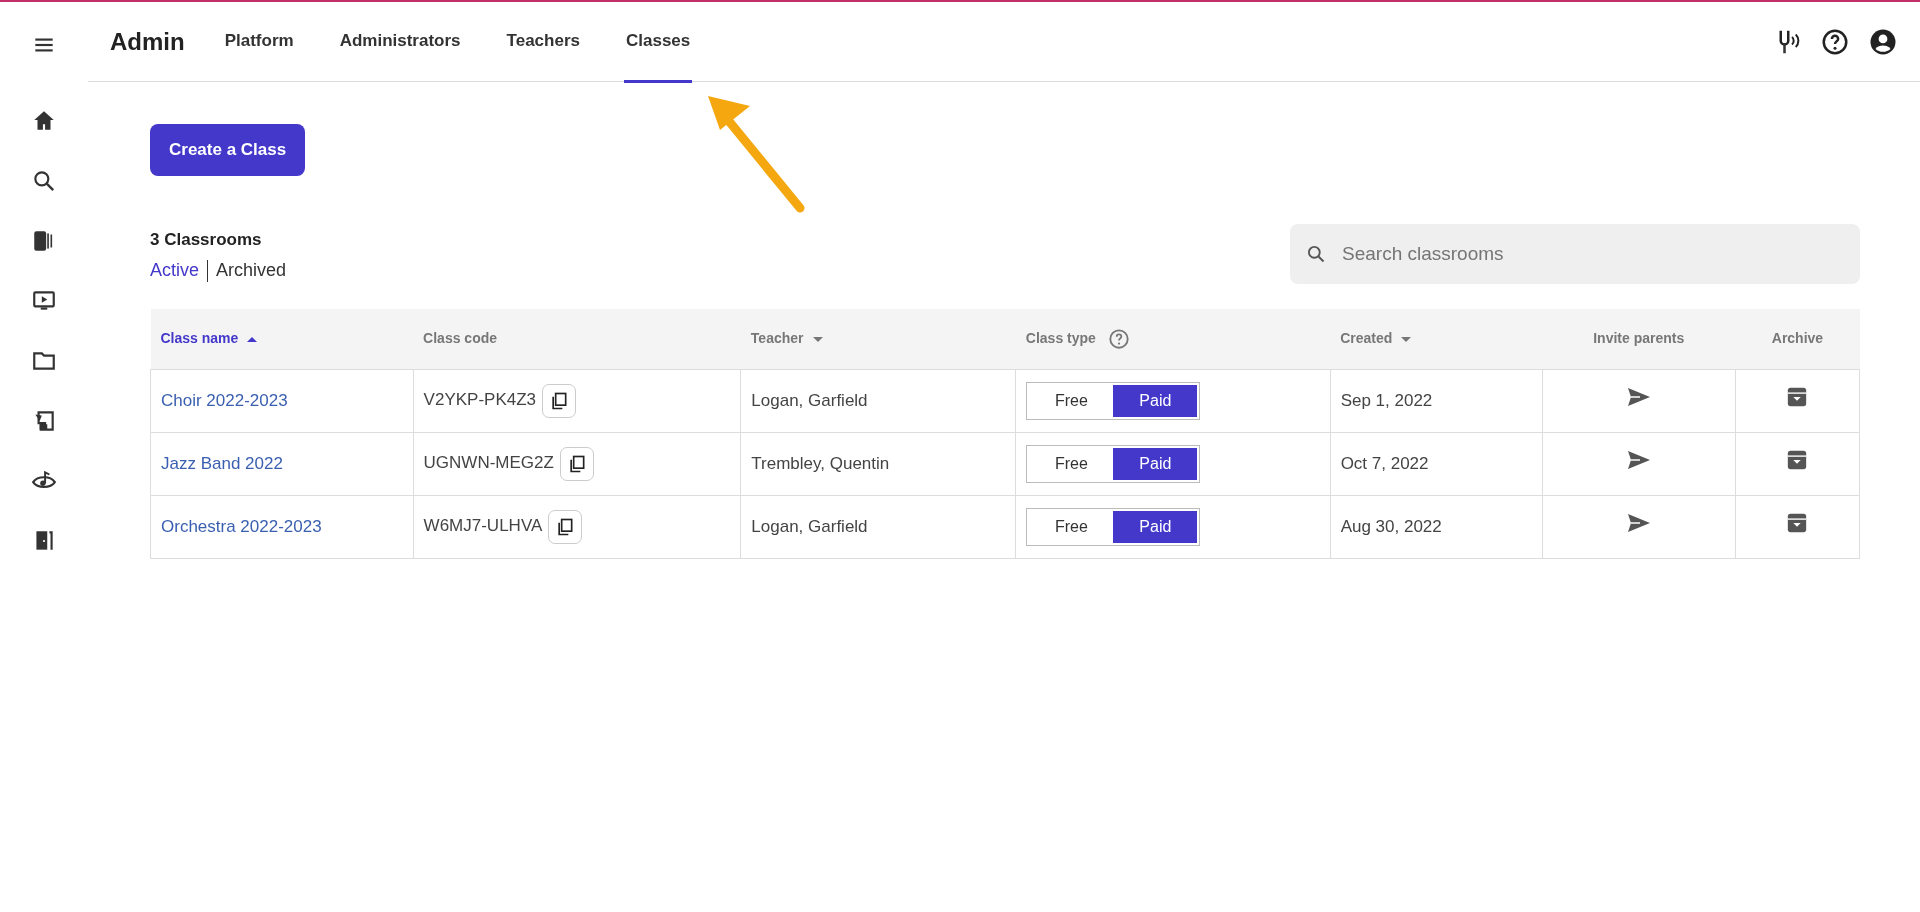 This screenshot has height=912, width=1920. What do you see at coordinates (658, 41) in the screenshot?
I see `nav-tab: Classes` at bounding box center [658, 41].